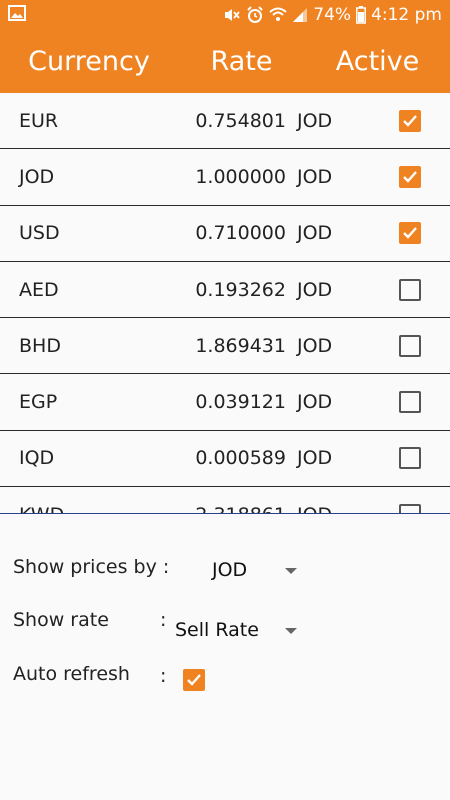 The height and width of the screenshot is (800, 450). Describe the element at coordinates (89, 61) in the screenshot. I see `header-currency: Currency` at that location.